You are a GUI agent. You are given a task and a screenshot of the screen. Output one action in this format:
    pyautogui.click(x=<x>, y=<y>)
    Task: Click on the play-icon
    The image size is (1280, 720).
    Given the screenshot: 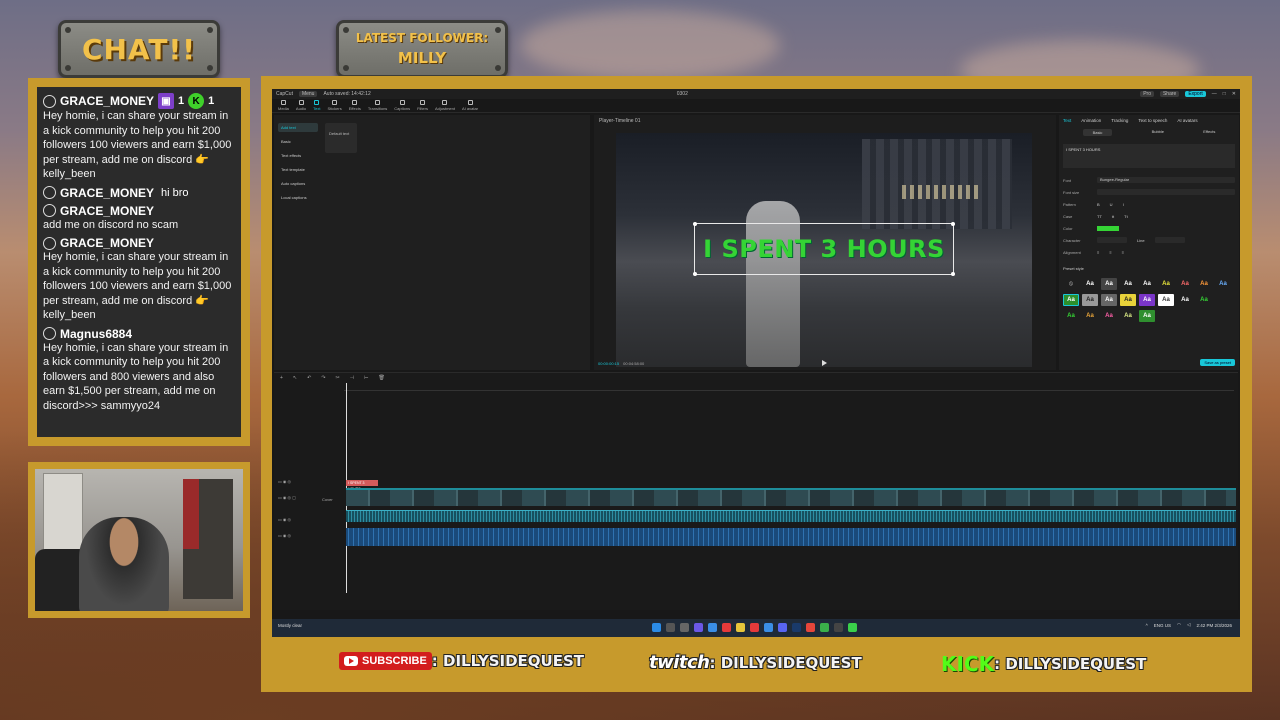 What is the action you would take?
    pyautogui.click(x=824, y=363)
    